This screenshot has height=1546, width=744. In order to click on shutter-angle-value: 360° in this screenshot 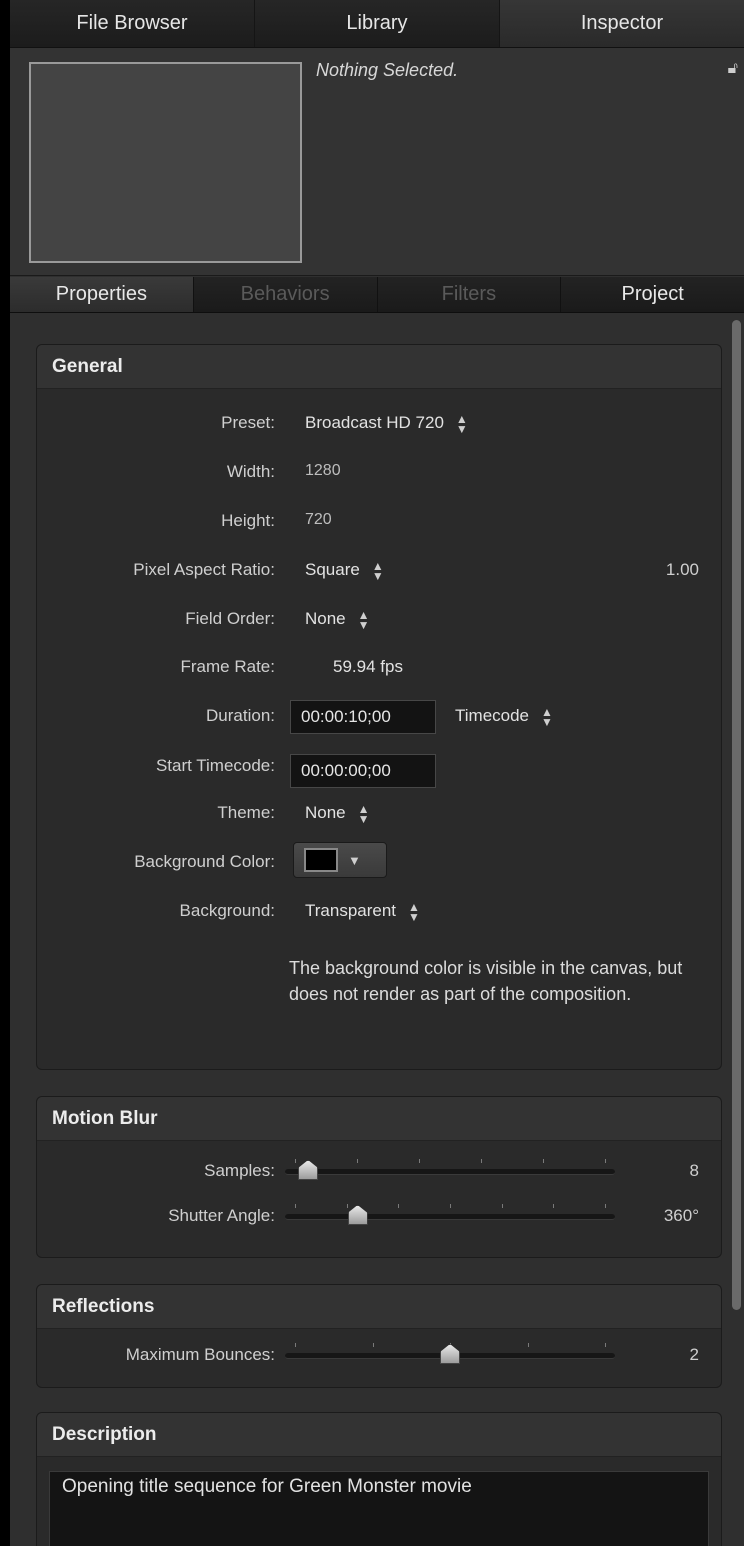, I will do `click(681, 1216)`.